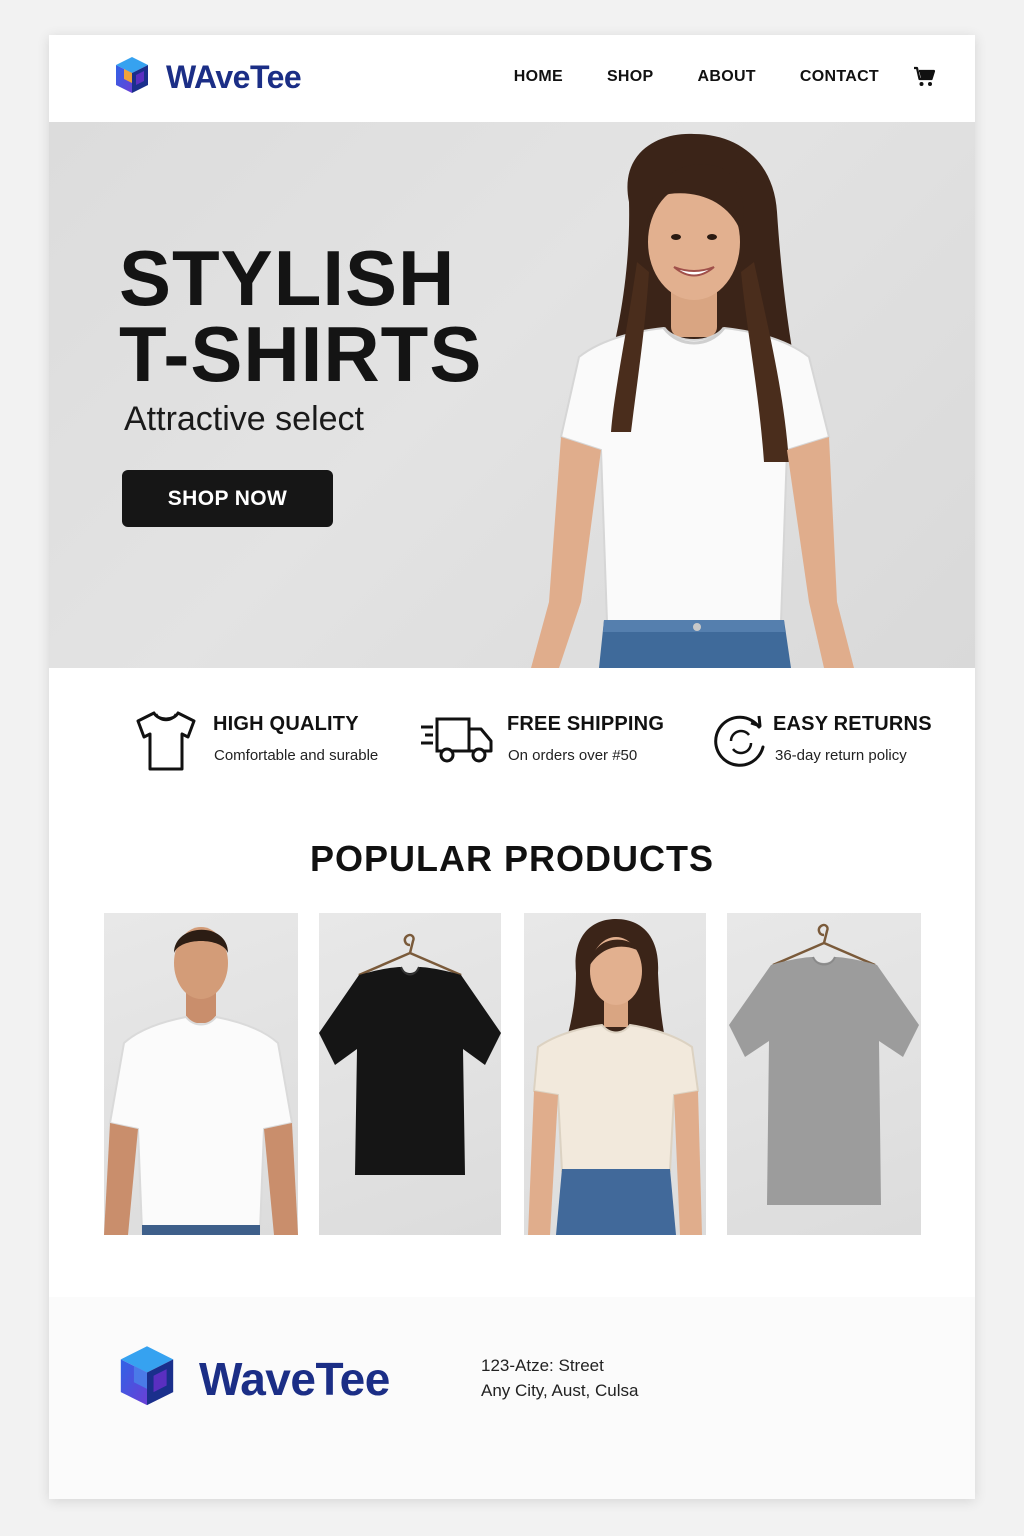 Image resolution: width=1024 pixels, height=1536 pixels. Describe the element at coordinates (201, 1081) in the screenshot. I see `product-image-white-man` at that location.